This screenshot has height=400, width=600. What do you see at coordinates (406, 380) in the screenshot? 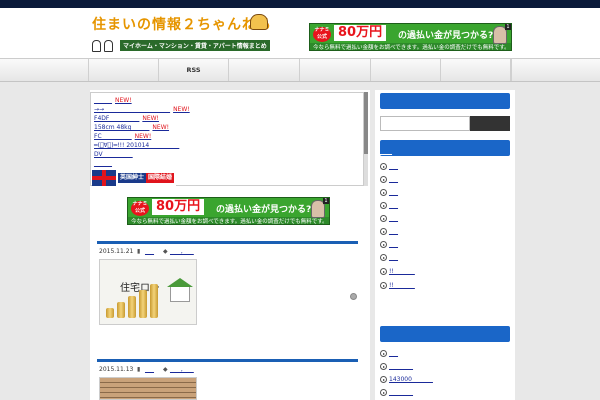
I see `sidebar-item: 143000_______` at bounding box center [406, 380].